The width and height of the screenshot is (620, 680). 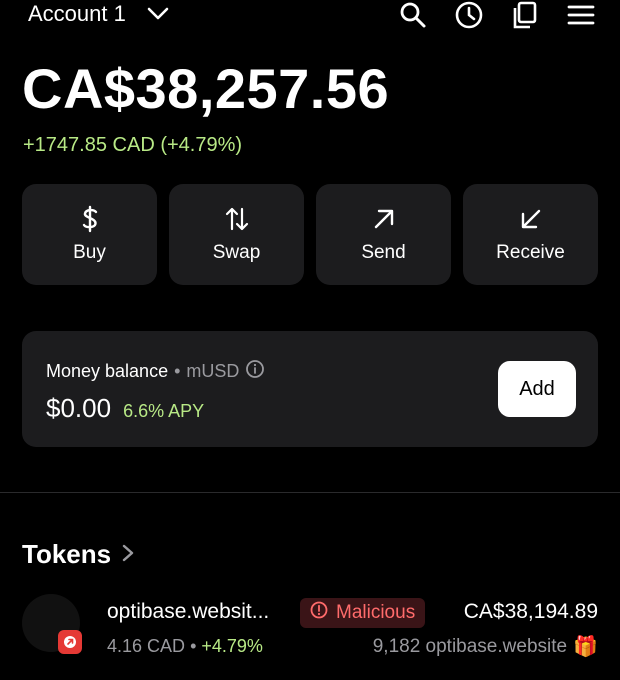 What do you see at coordinates (530, 252) in the screenshot?
I see `receive-label: Receive` at bounding box center [530, 252].